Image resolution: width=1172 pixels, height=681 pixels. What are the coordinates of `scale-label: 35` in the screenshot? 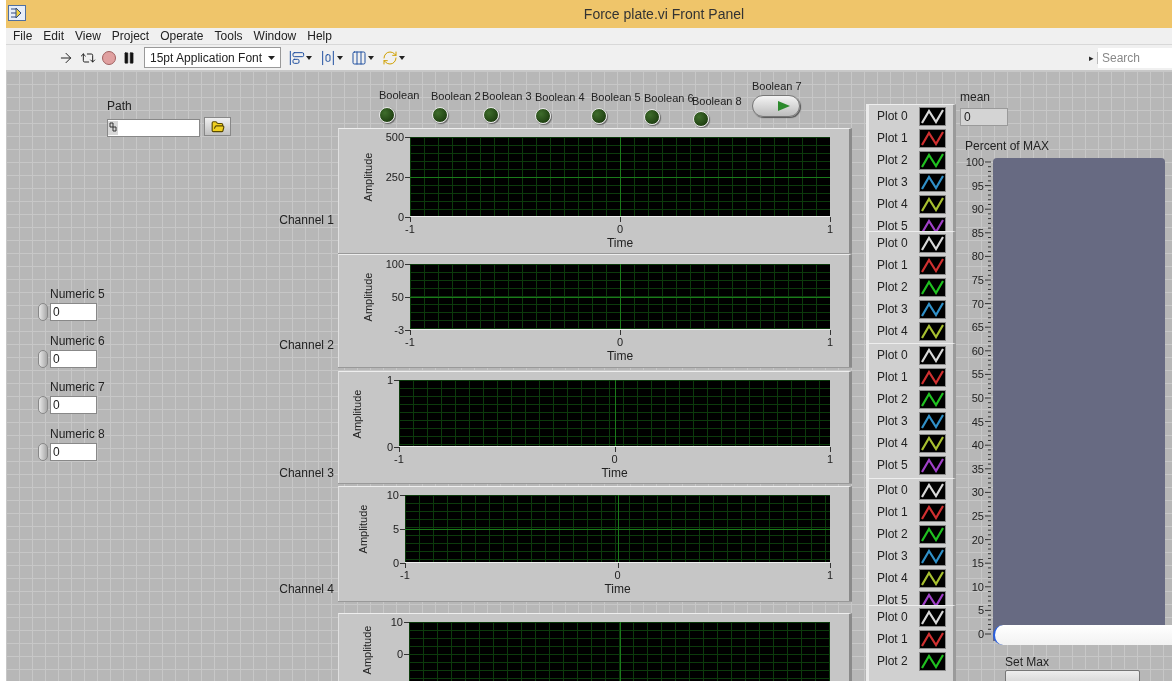 It's located at (977, 468).